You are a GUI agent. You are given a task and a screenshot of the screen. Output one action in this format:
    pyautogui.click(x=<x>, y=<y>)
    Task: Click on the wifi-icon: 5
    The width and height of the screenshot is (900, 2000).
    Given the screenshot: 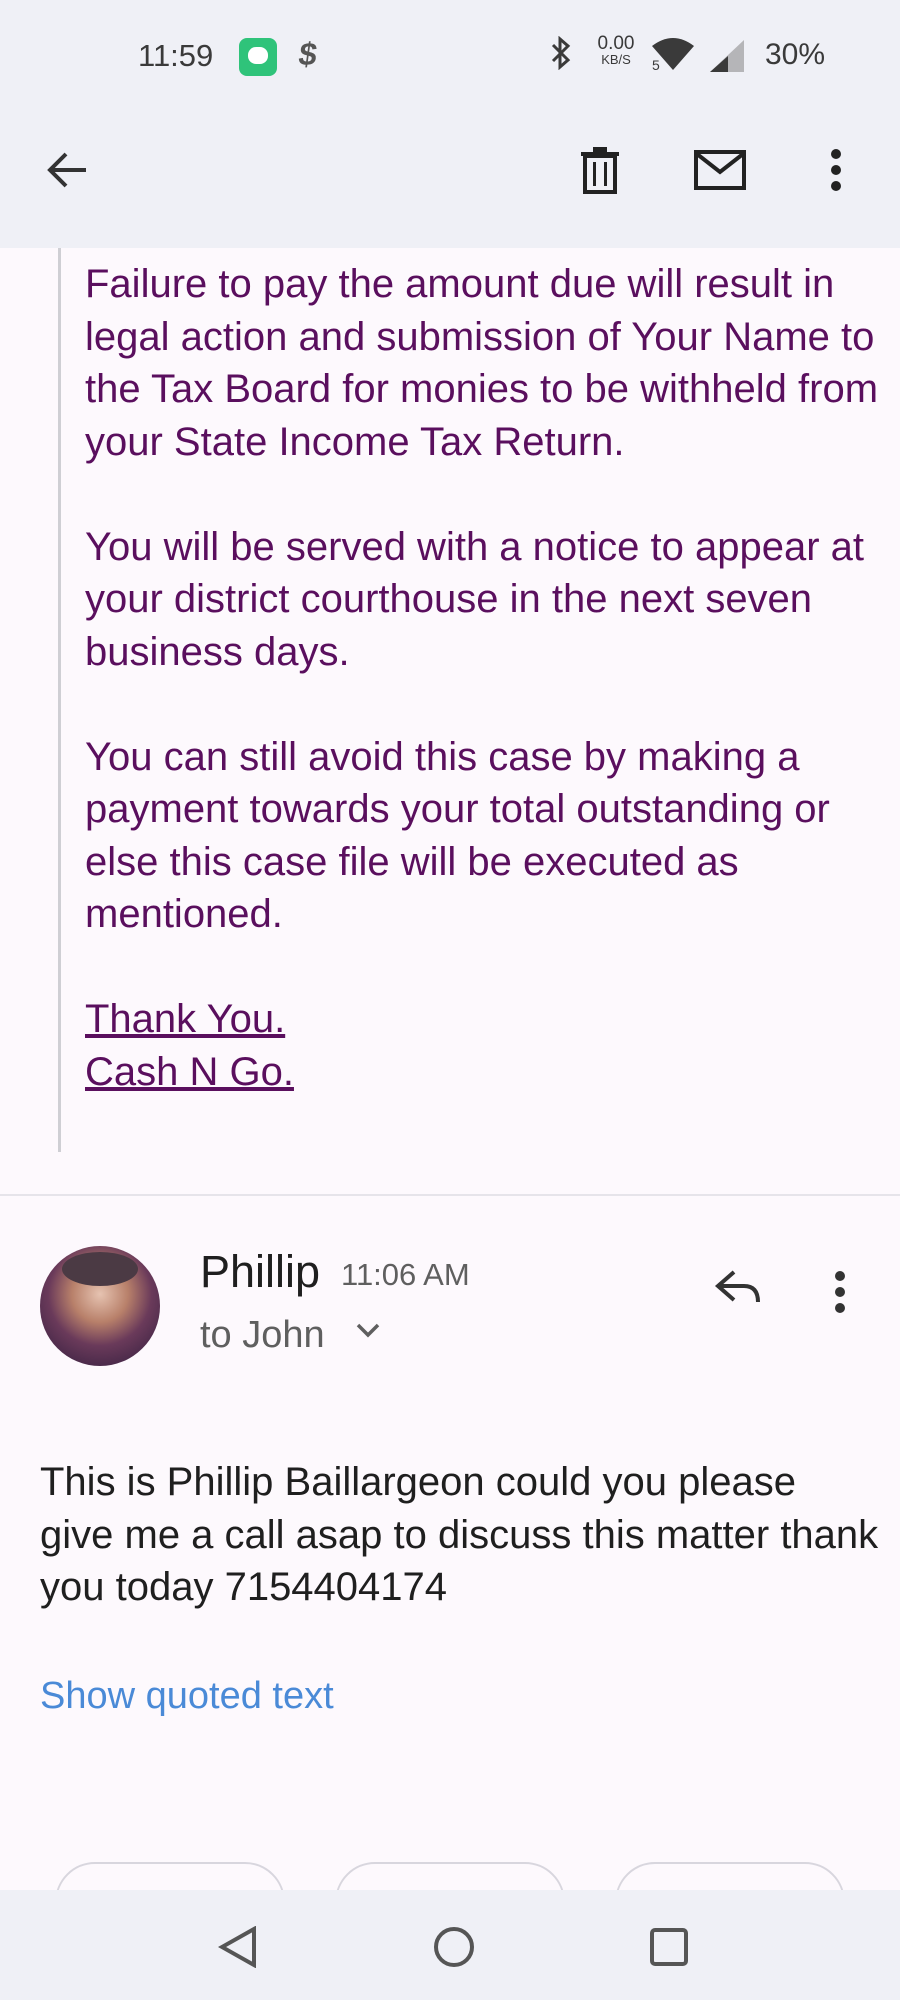 What is the action you would take?
    pyautogui.click(x=673, y=56)
    